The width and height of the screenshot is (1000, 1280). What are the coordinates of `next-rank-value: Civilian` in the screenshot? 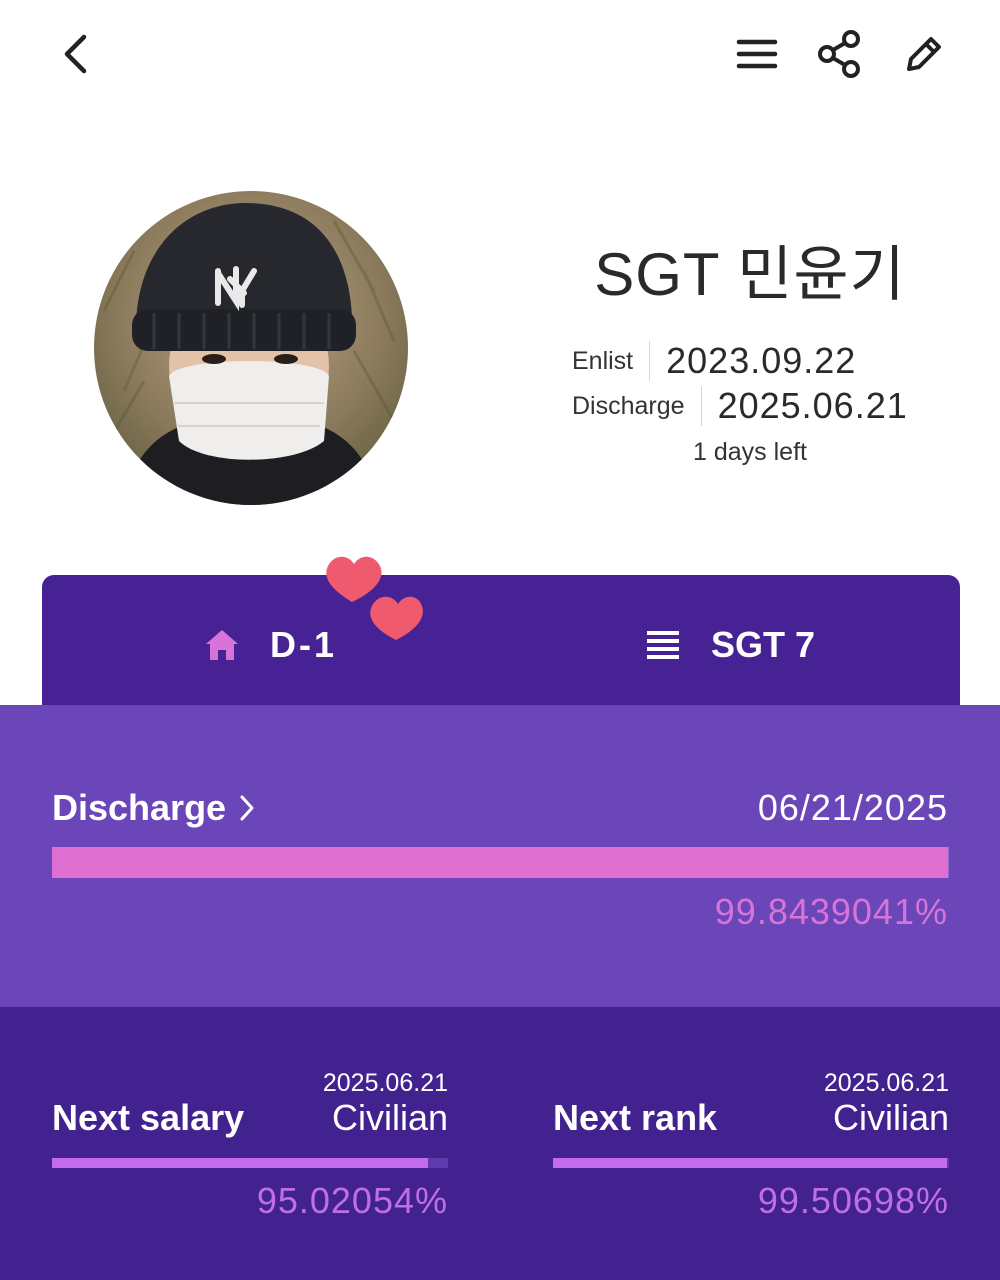 It's located at (890, 1117).